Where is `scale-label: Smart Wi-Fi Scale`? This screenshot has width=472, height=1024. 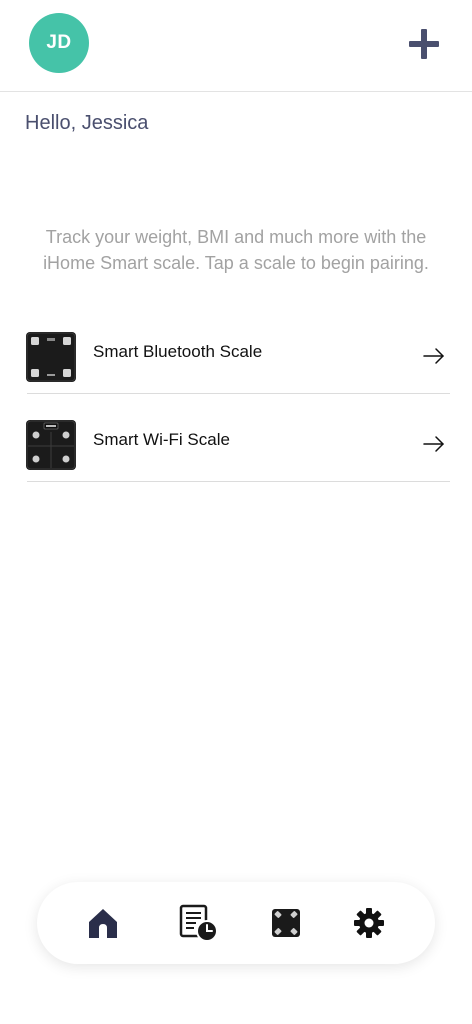 scale-label: Smart Wi-Fi Scale is located at coordinates (161, 439).